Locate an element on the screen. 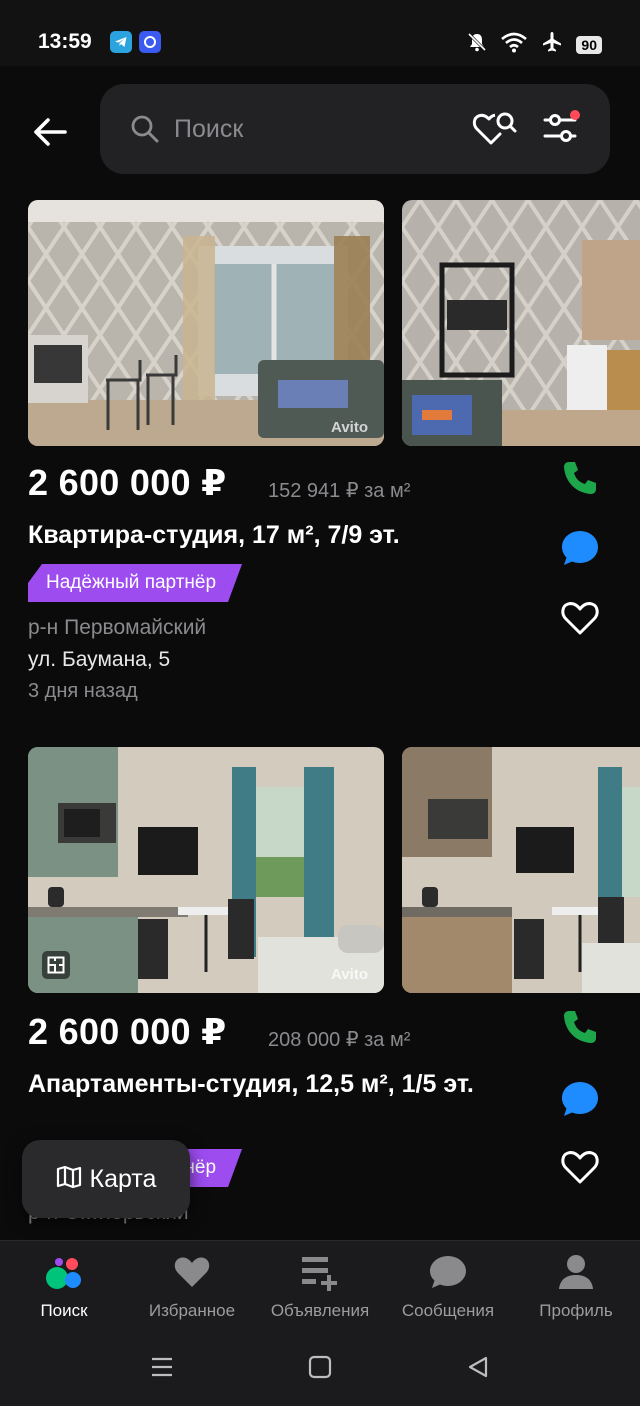 Image resolution: width=640 pixels, height=1406 pixels. triangle-back-icon is located at coordinates (478, 1367).